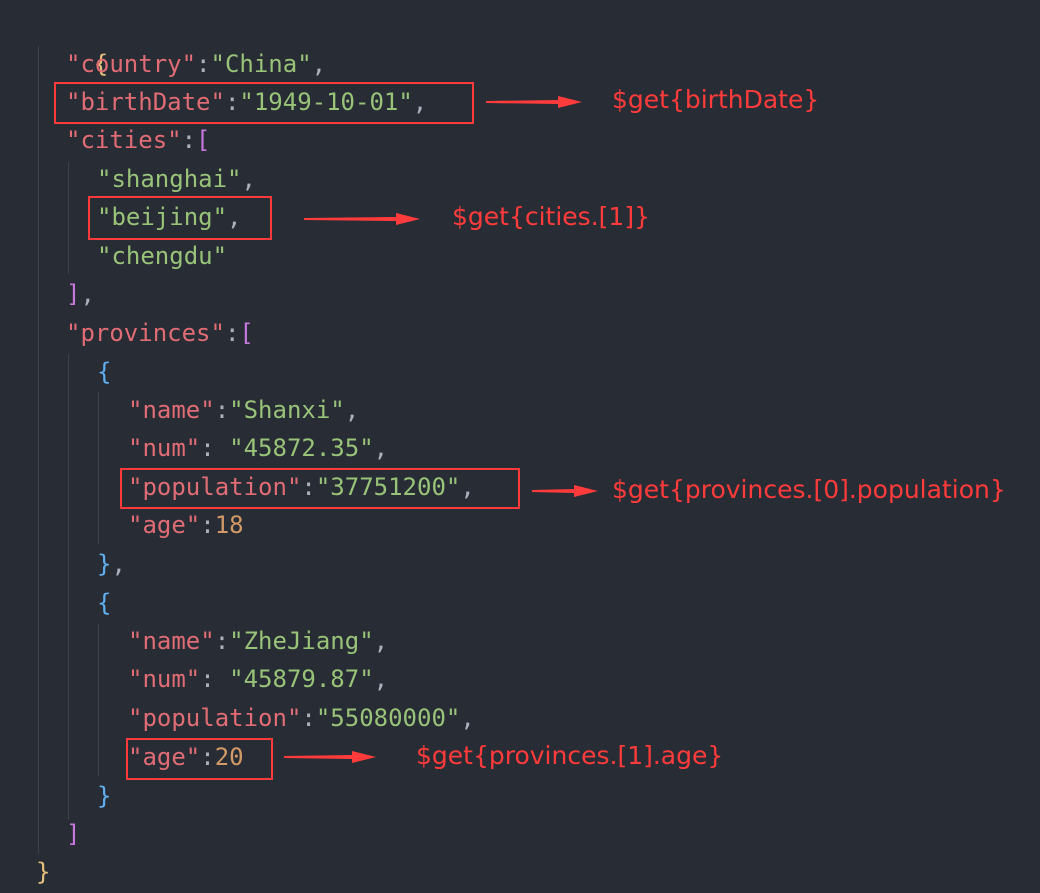 This screenshot has height=893, width=1040. What do you see at coordinates (164, 525) in the screenshot?
I see `json-key: "age"` at bounding box center [164, 525].